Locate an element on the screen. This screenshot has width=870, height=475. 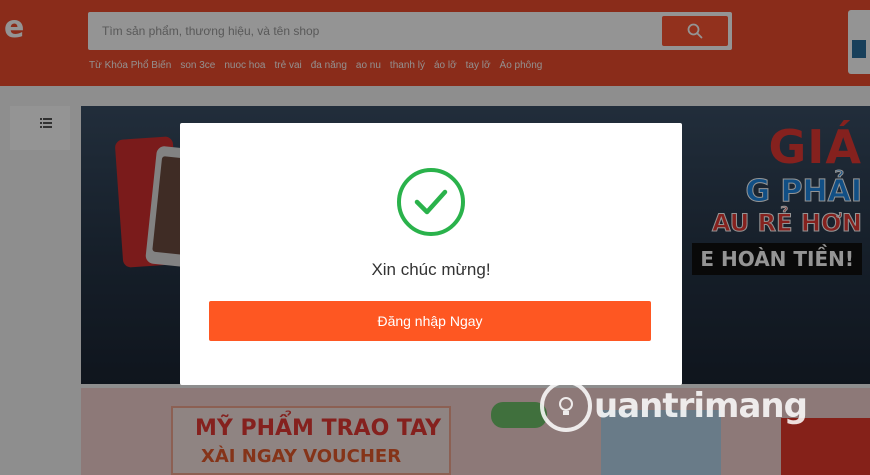
lightbulb-icon is located at coordinates (566, 406).